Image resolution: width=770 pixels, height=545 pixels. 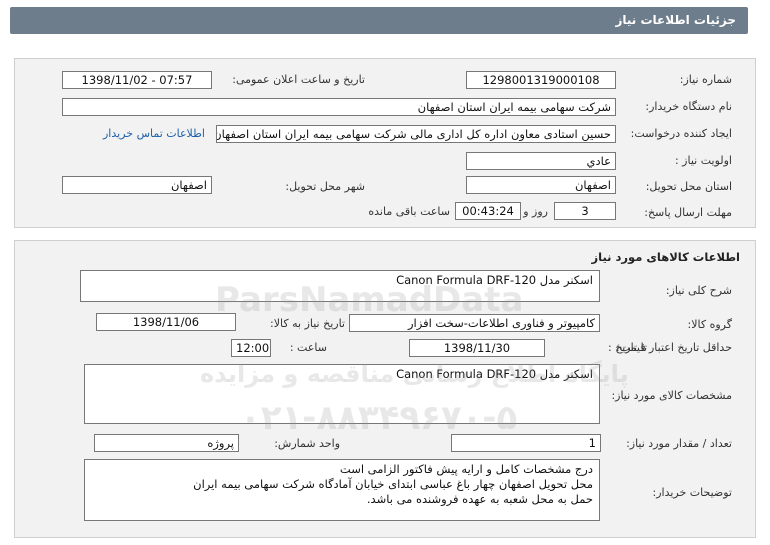 I want to click on buyer-org-field: شرکت سهامی بیمه ایران استان اصفهان, so click(x=339, y=107).